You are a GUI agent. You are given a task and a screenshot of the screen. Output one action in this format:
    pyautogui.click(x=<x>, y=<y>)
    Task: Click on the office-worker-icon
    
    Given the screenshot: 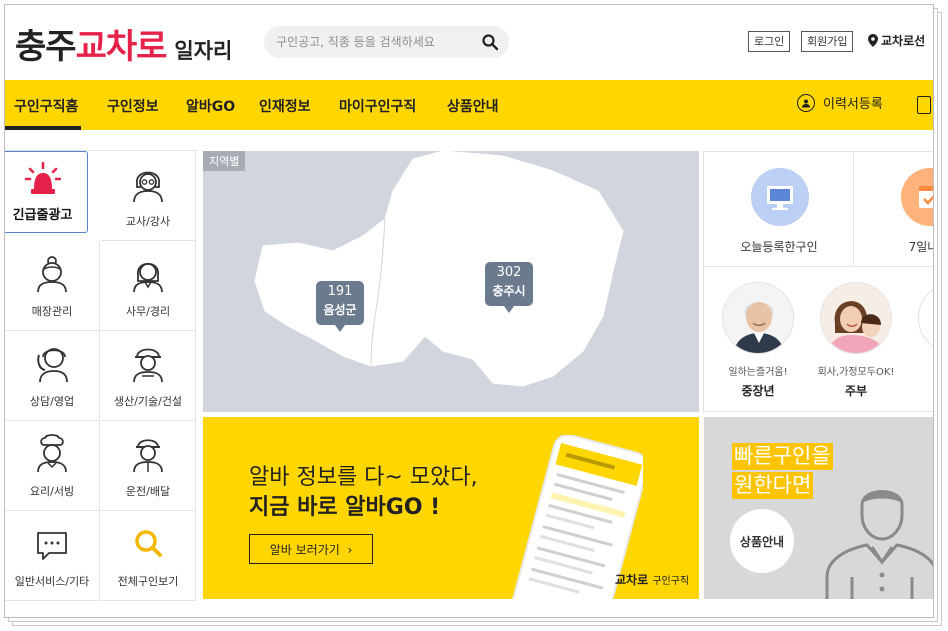 What is the action you would take?
    pyautogui.click(x=148, y=277)
    